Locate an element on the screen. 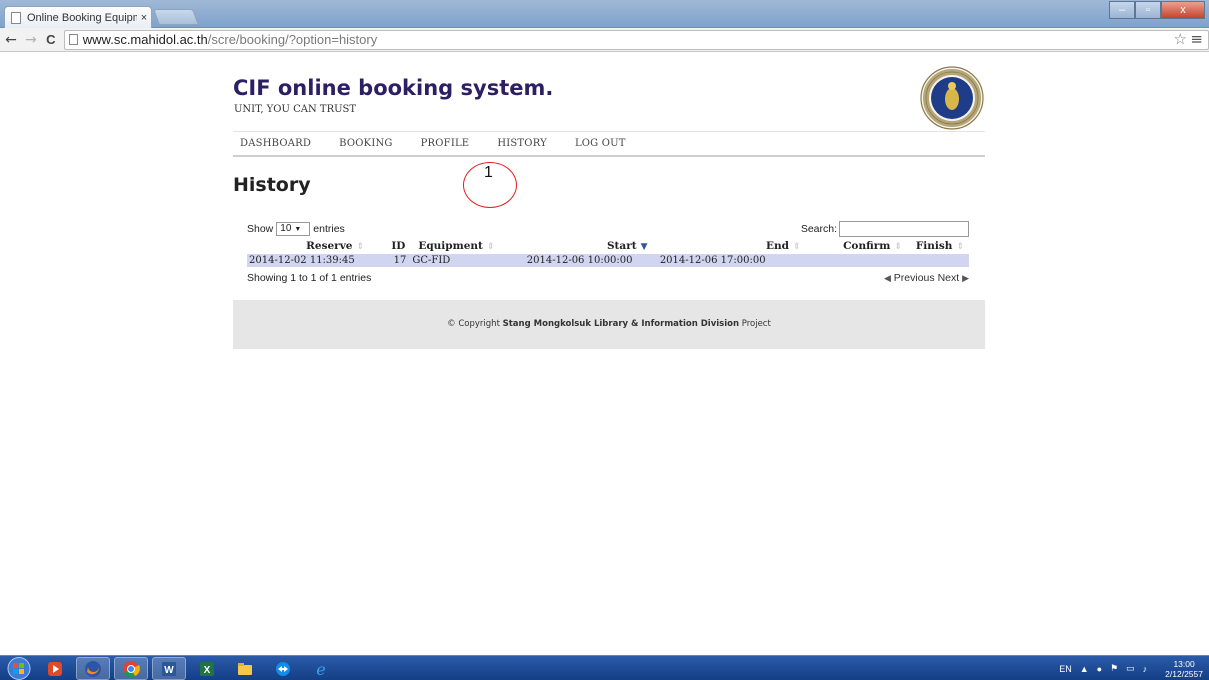 The height and width of the screenshot is (680, 1209). clock-time: 13:00 is located at coordinates (1184, 663).